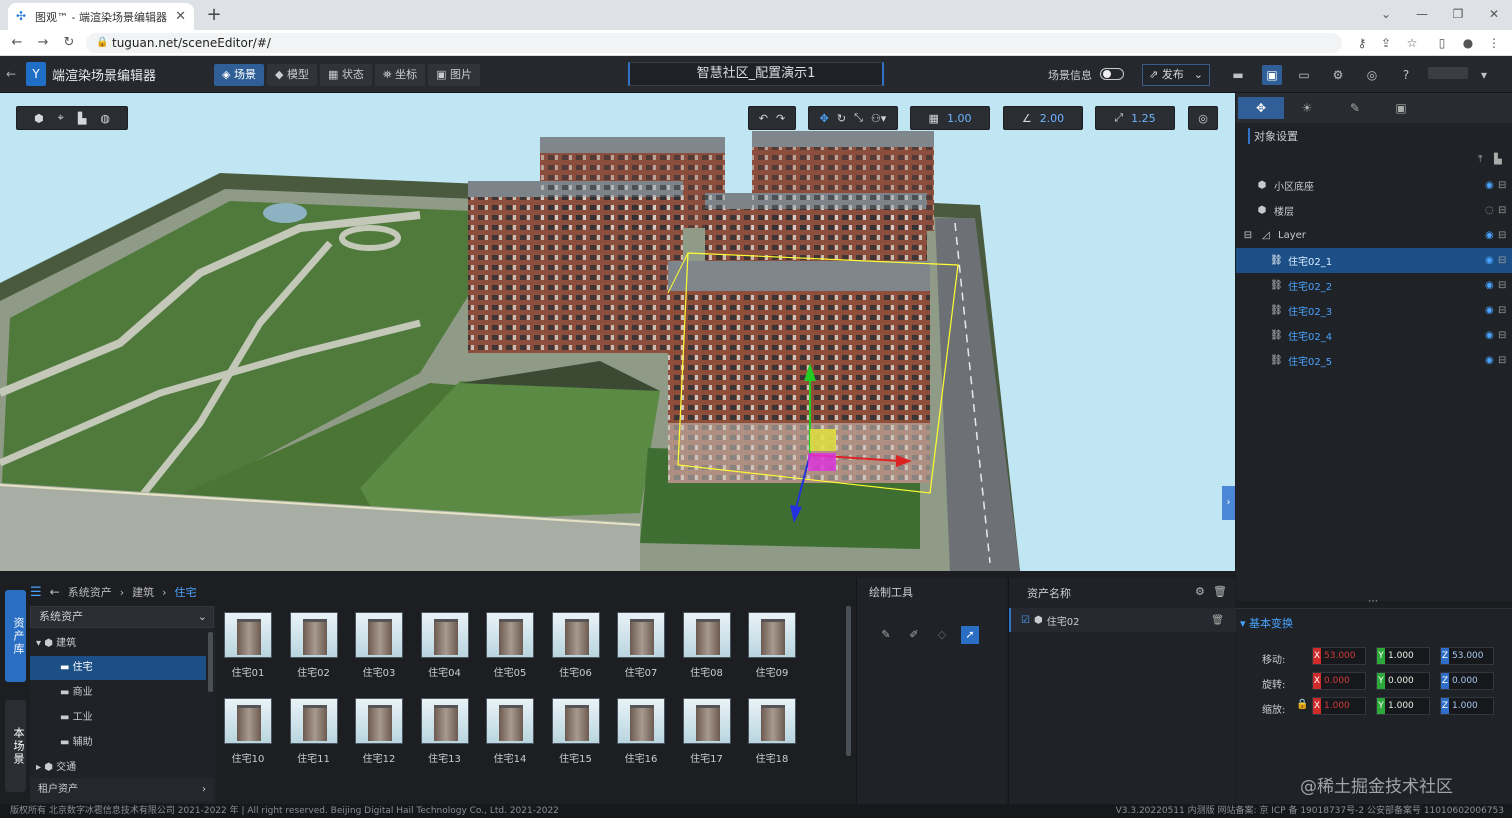 The height and width of the screenshot is (818, 1512). I want to click on tab-asset-library: 资产库, so click(15, 636).